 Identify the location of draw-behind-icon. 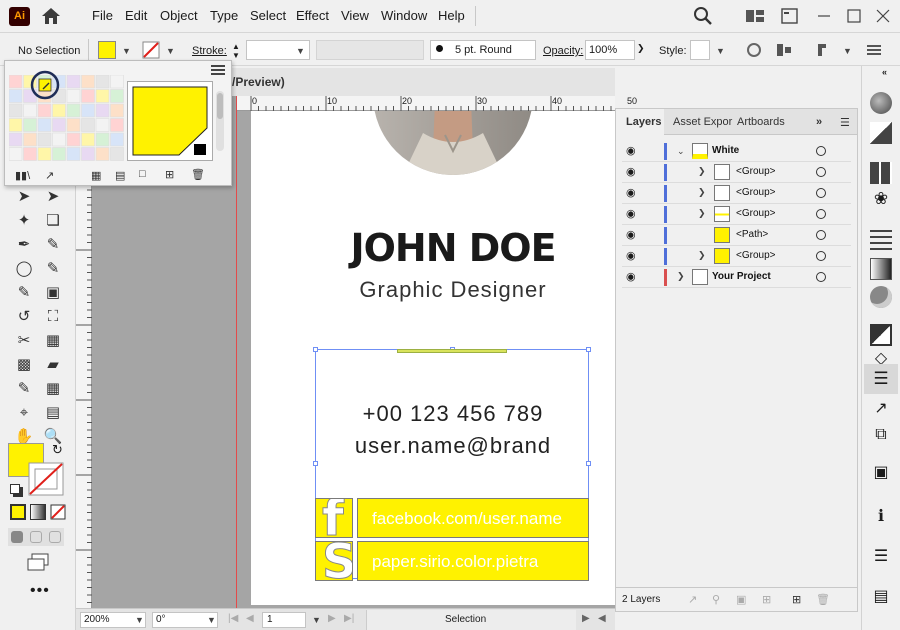
(36, 537).